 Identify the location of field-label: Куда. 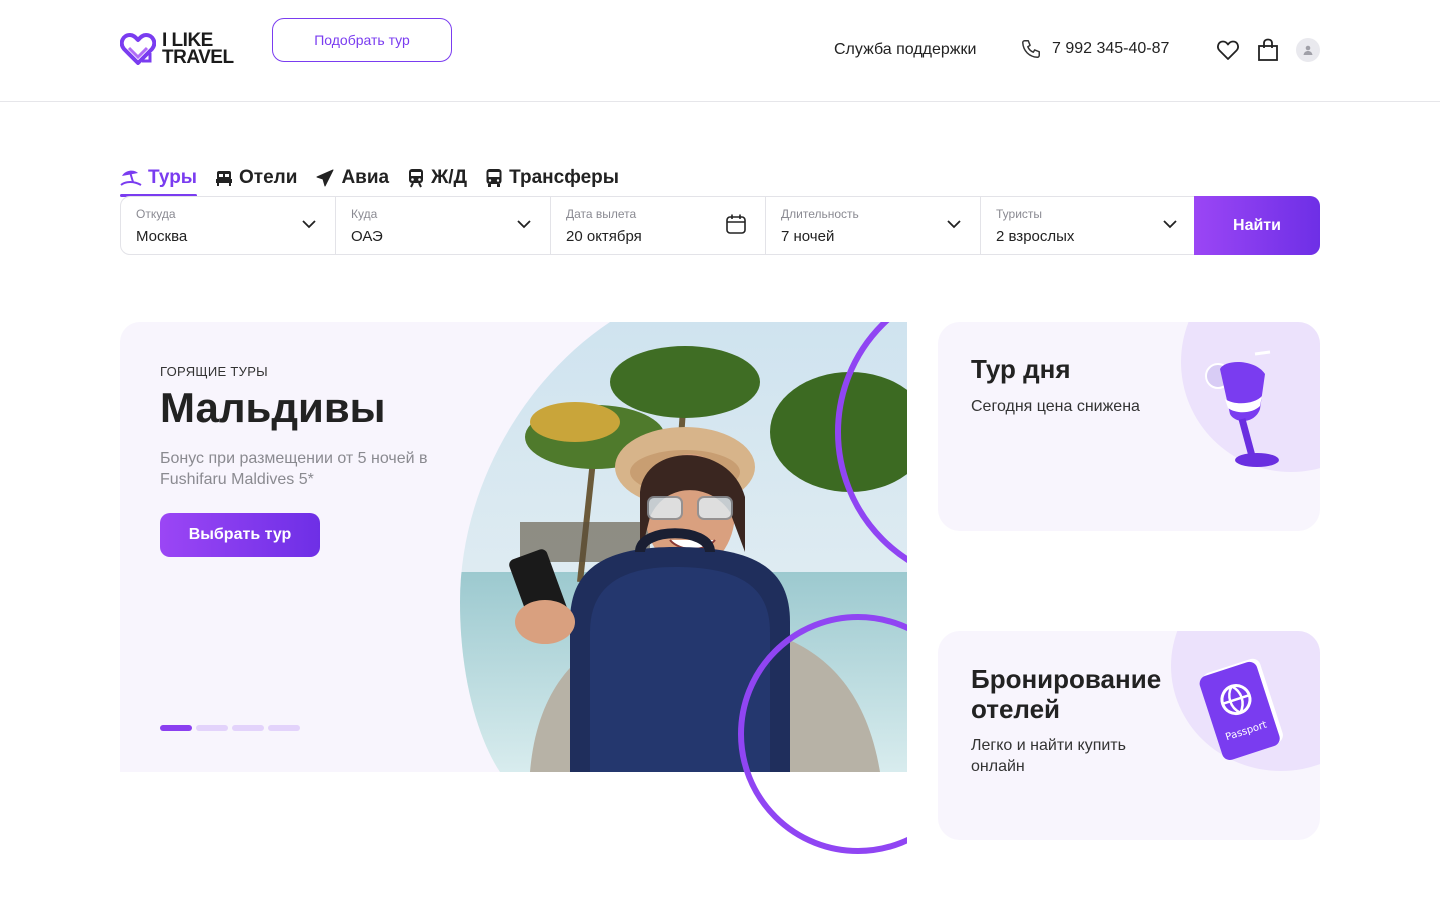
(364, 214).